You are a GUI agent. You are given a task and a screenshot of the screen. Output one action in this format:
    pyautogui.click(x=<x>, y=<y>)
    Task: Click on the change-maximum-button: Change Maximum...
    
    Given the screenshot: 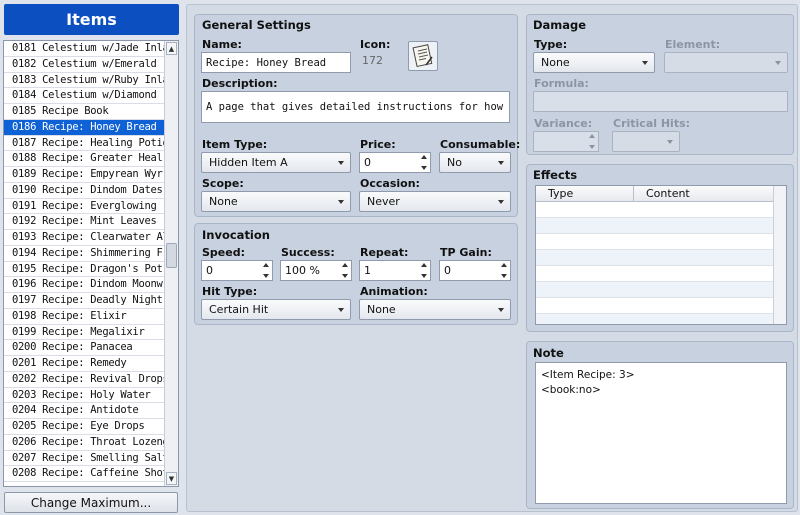 What is the action you would take?
    pyautogui.click(x=91, y=502)
    